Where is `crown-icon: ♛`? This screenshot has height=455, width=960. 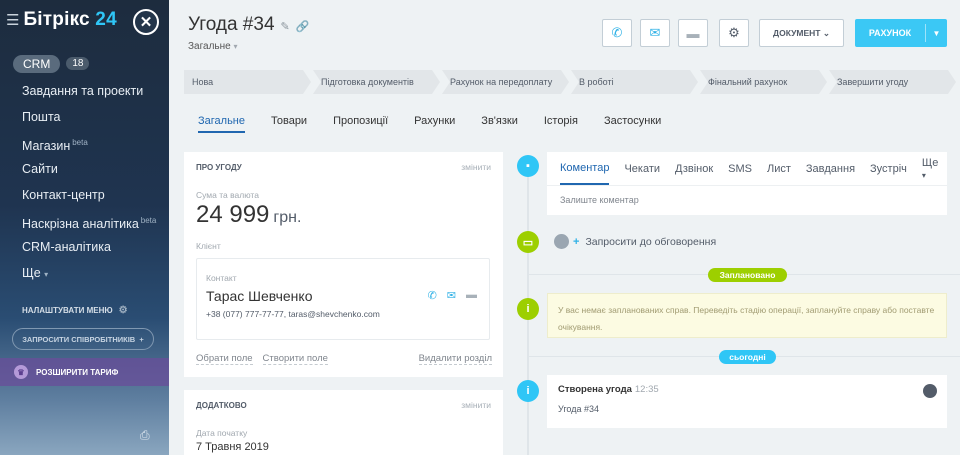 crown-icon: ♛ is located at coordinates (21, 372).